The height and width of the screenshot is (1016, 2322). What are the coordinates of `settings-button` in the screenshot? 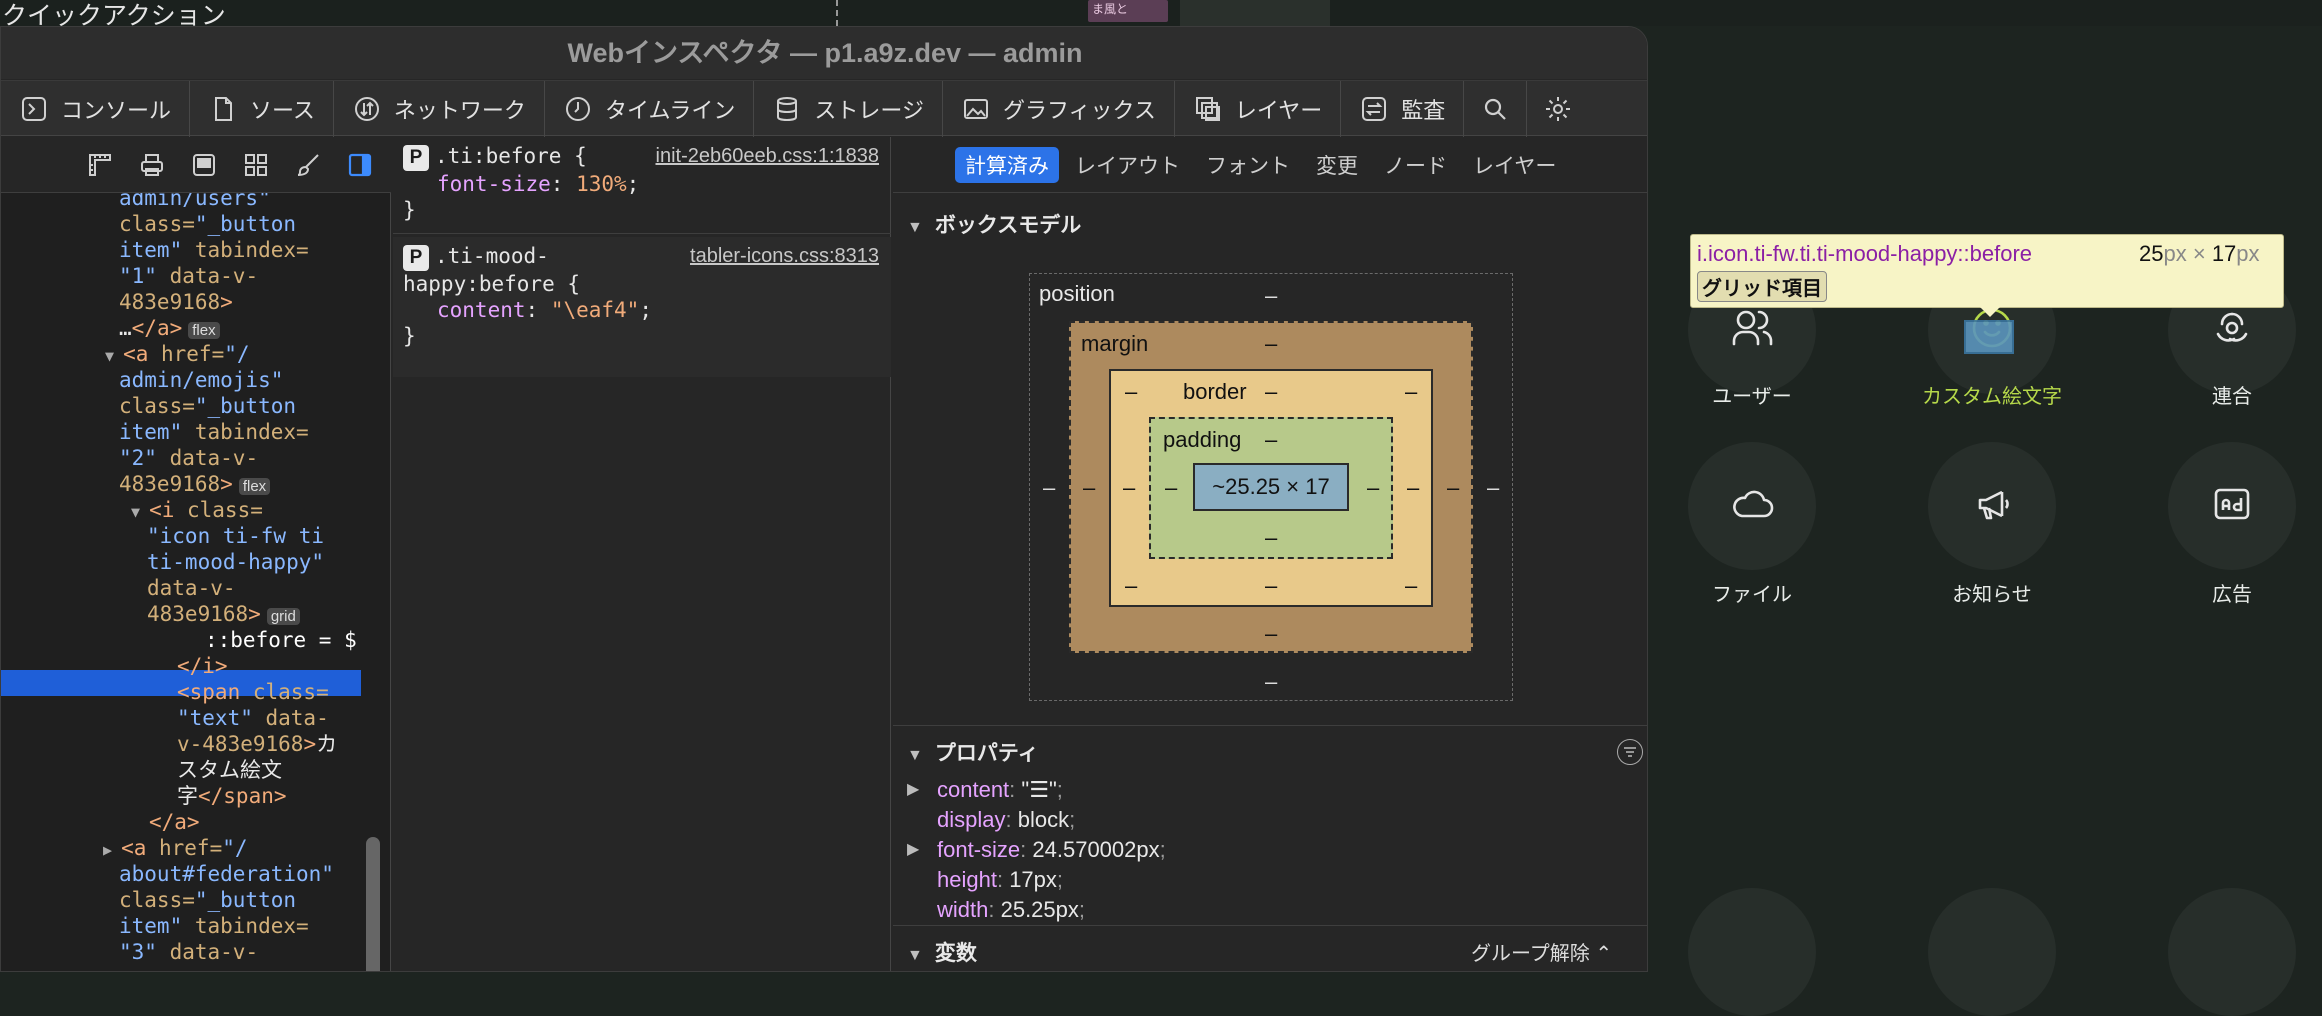 It's located at (1558, 109).